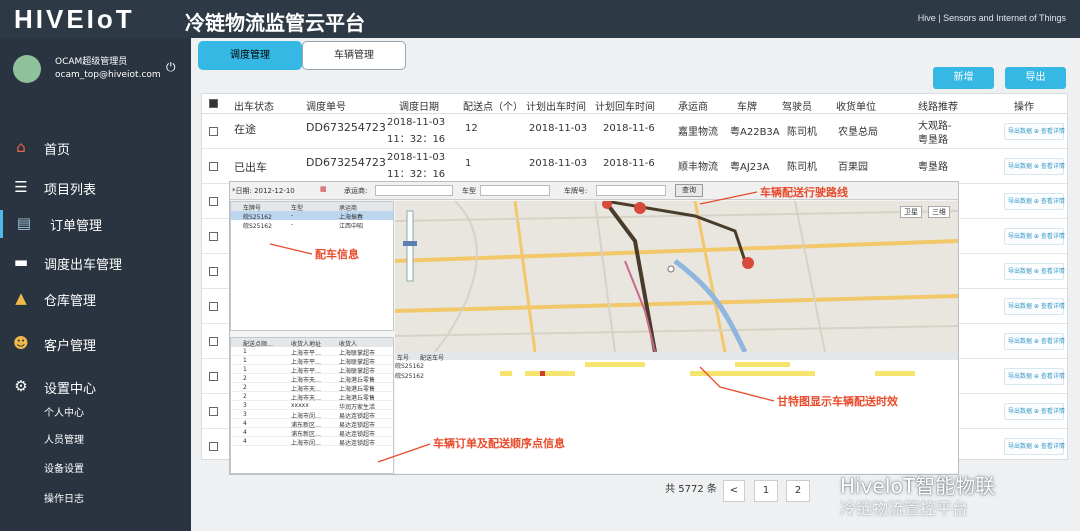 The height and width of the screenshot is (531, 1080). I want to click on cell-route: 粤垦路, so click(933, 167).